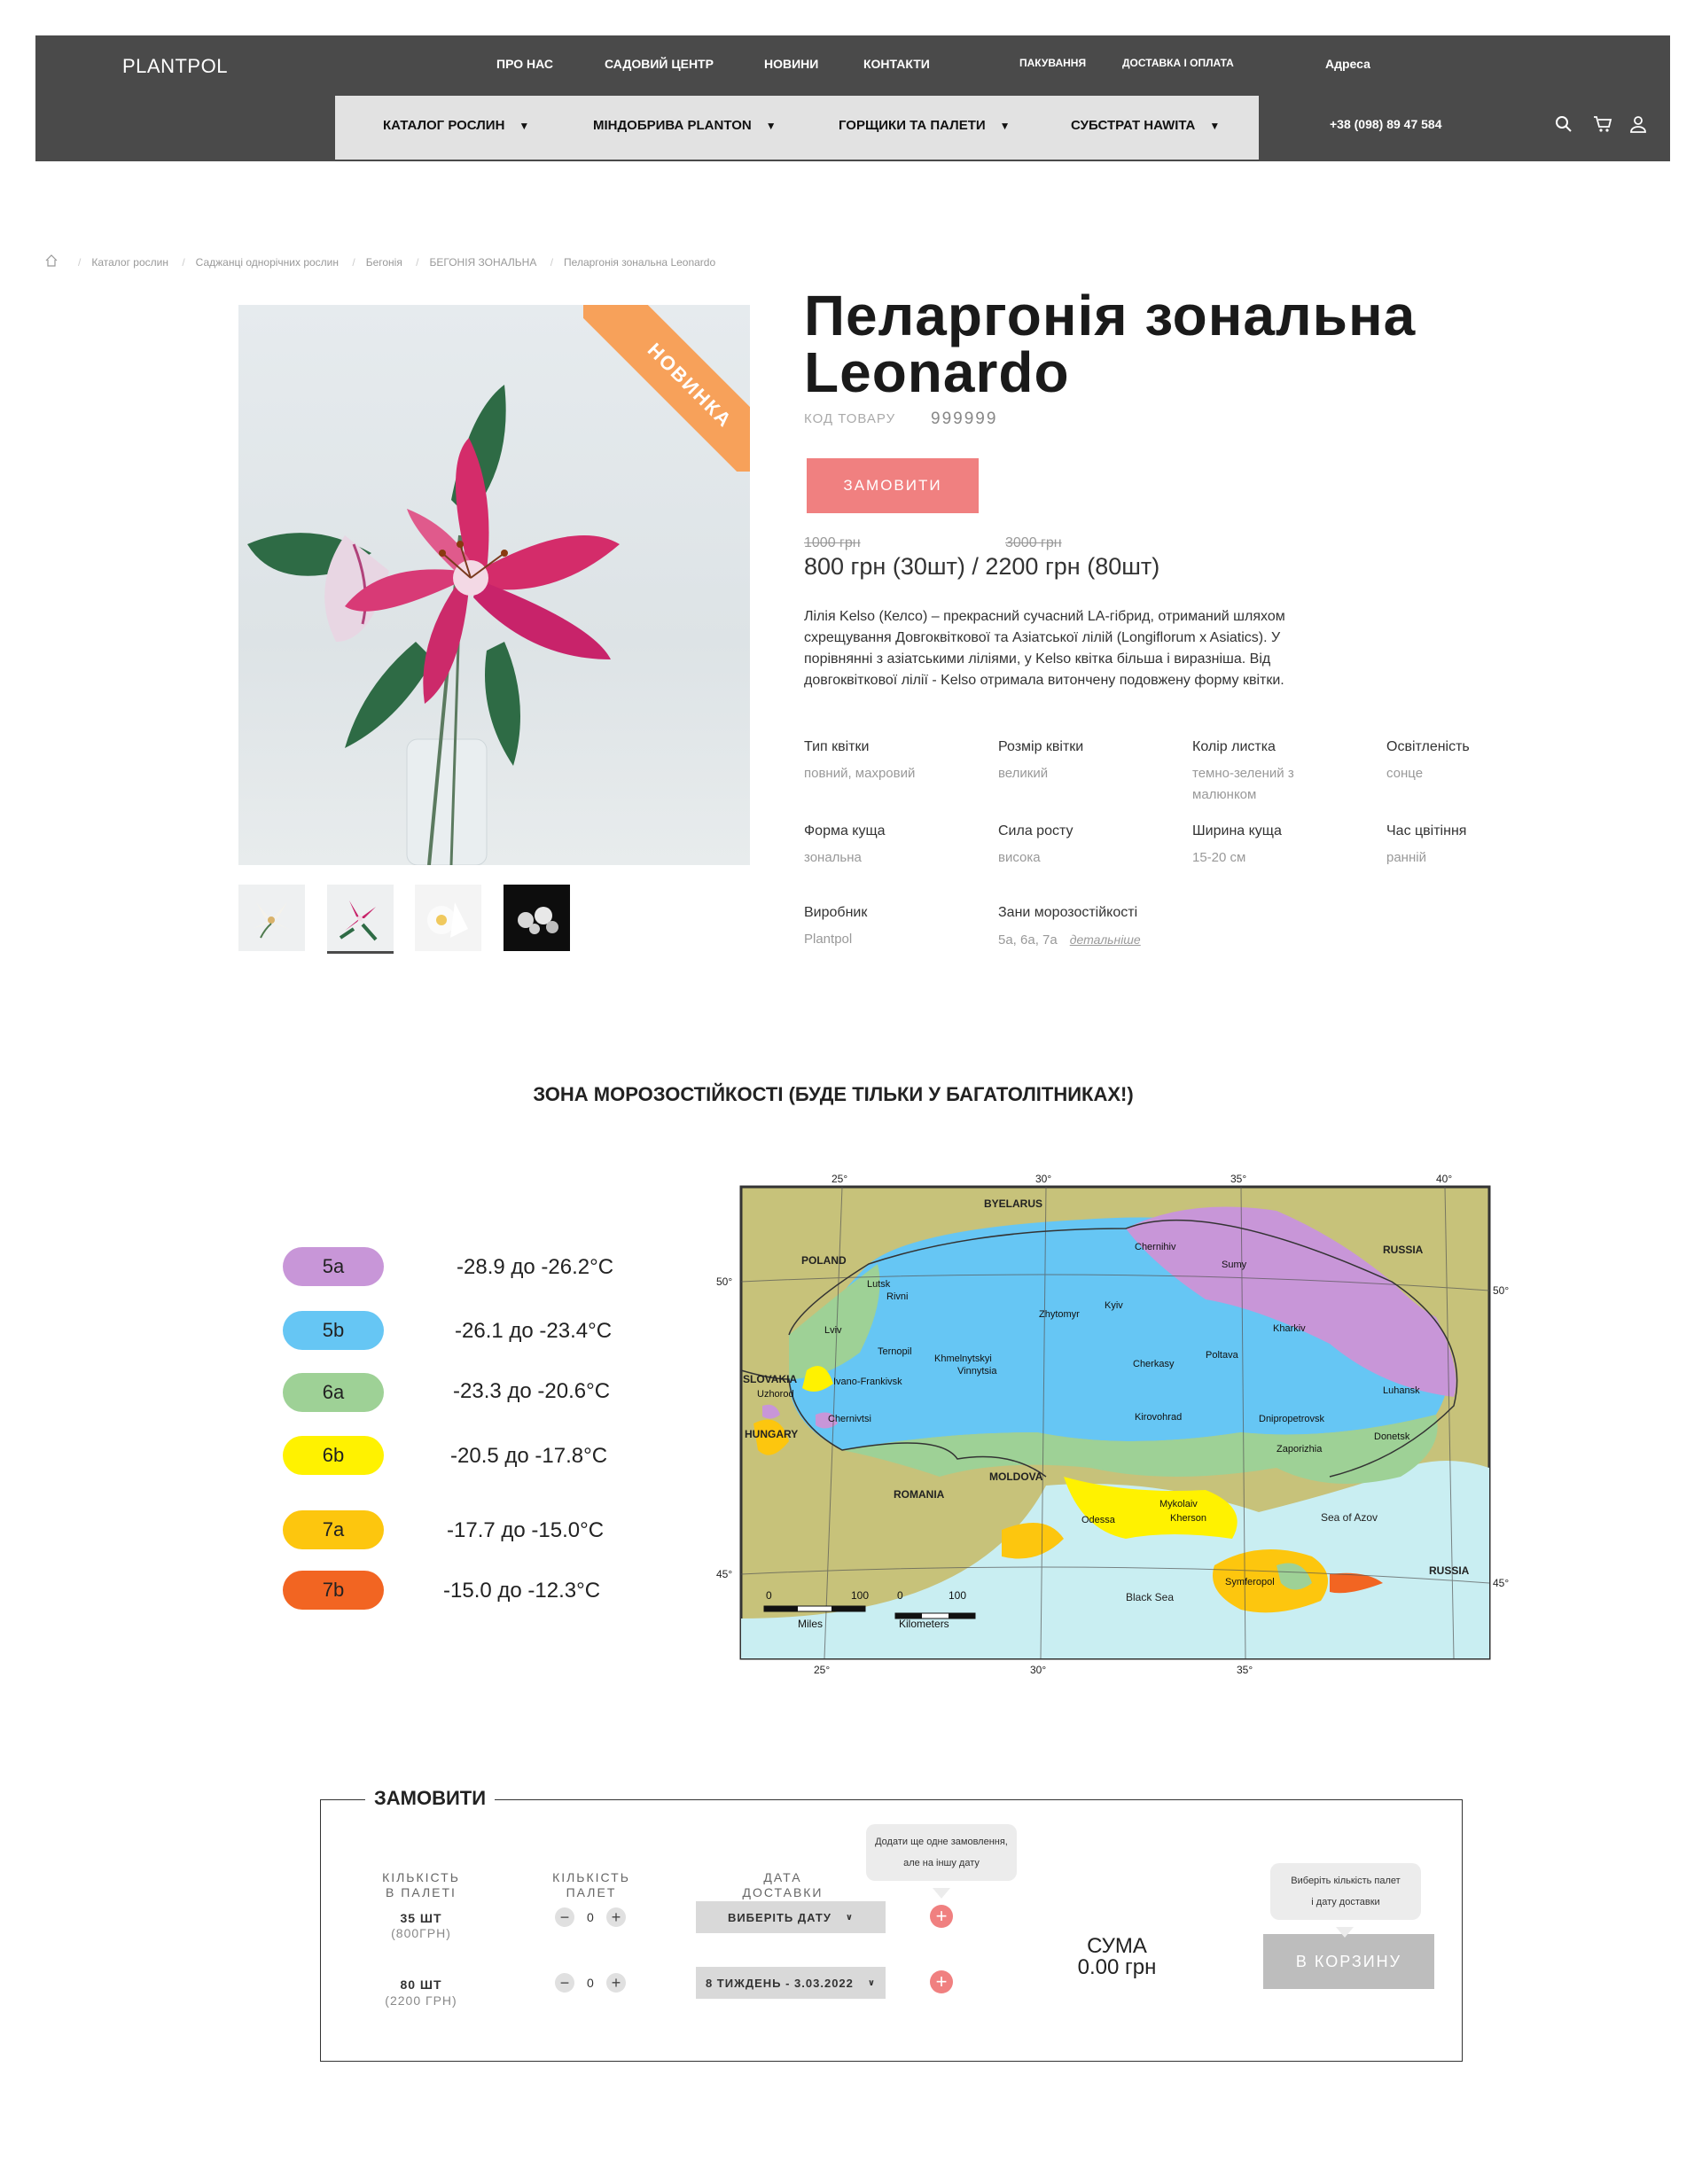 The width and height of the screenshot is (1702, 2184). What do you see at coordinates (1222, 1355) in the screenshot?
I see `map-city: Poltava` at bounding box center [1222, 1355].